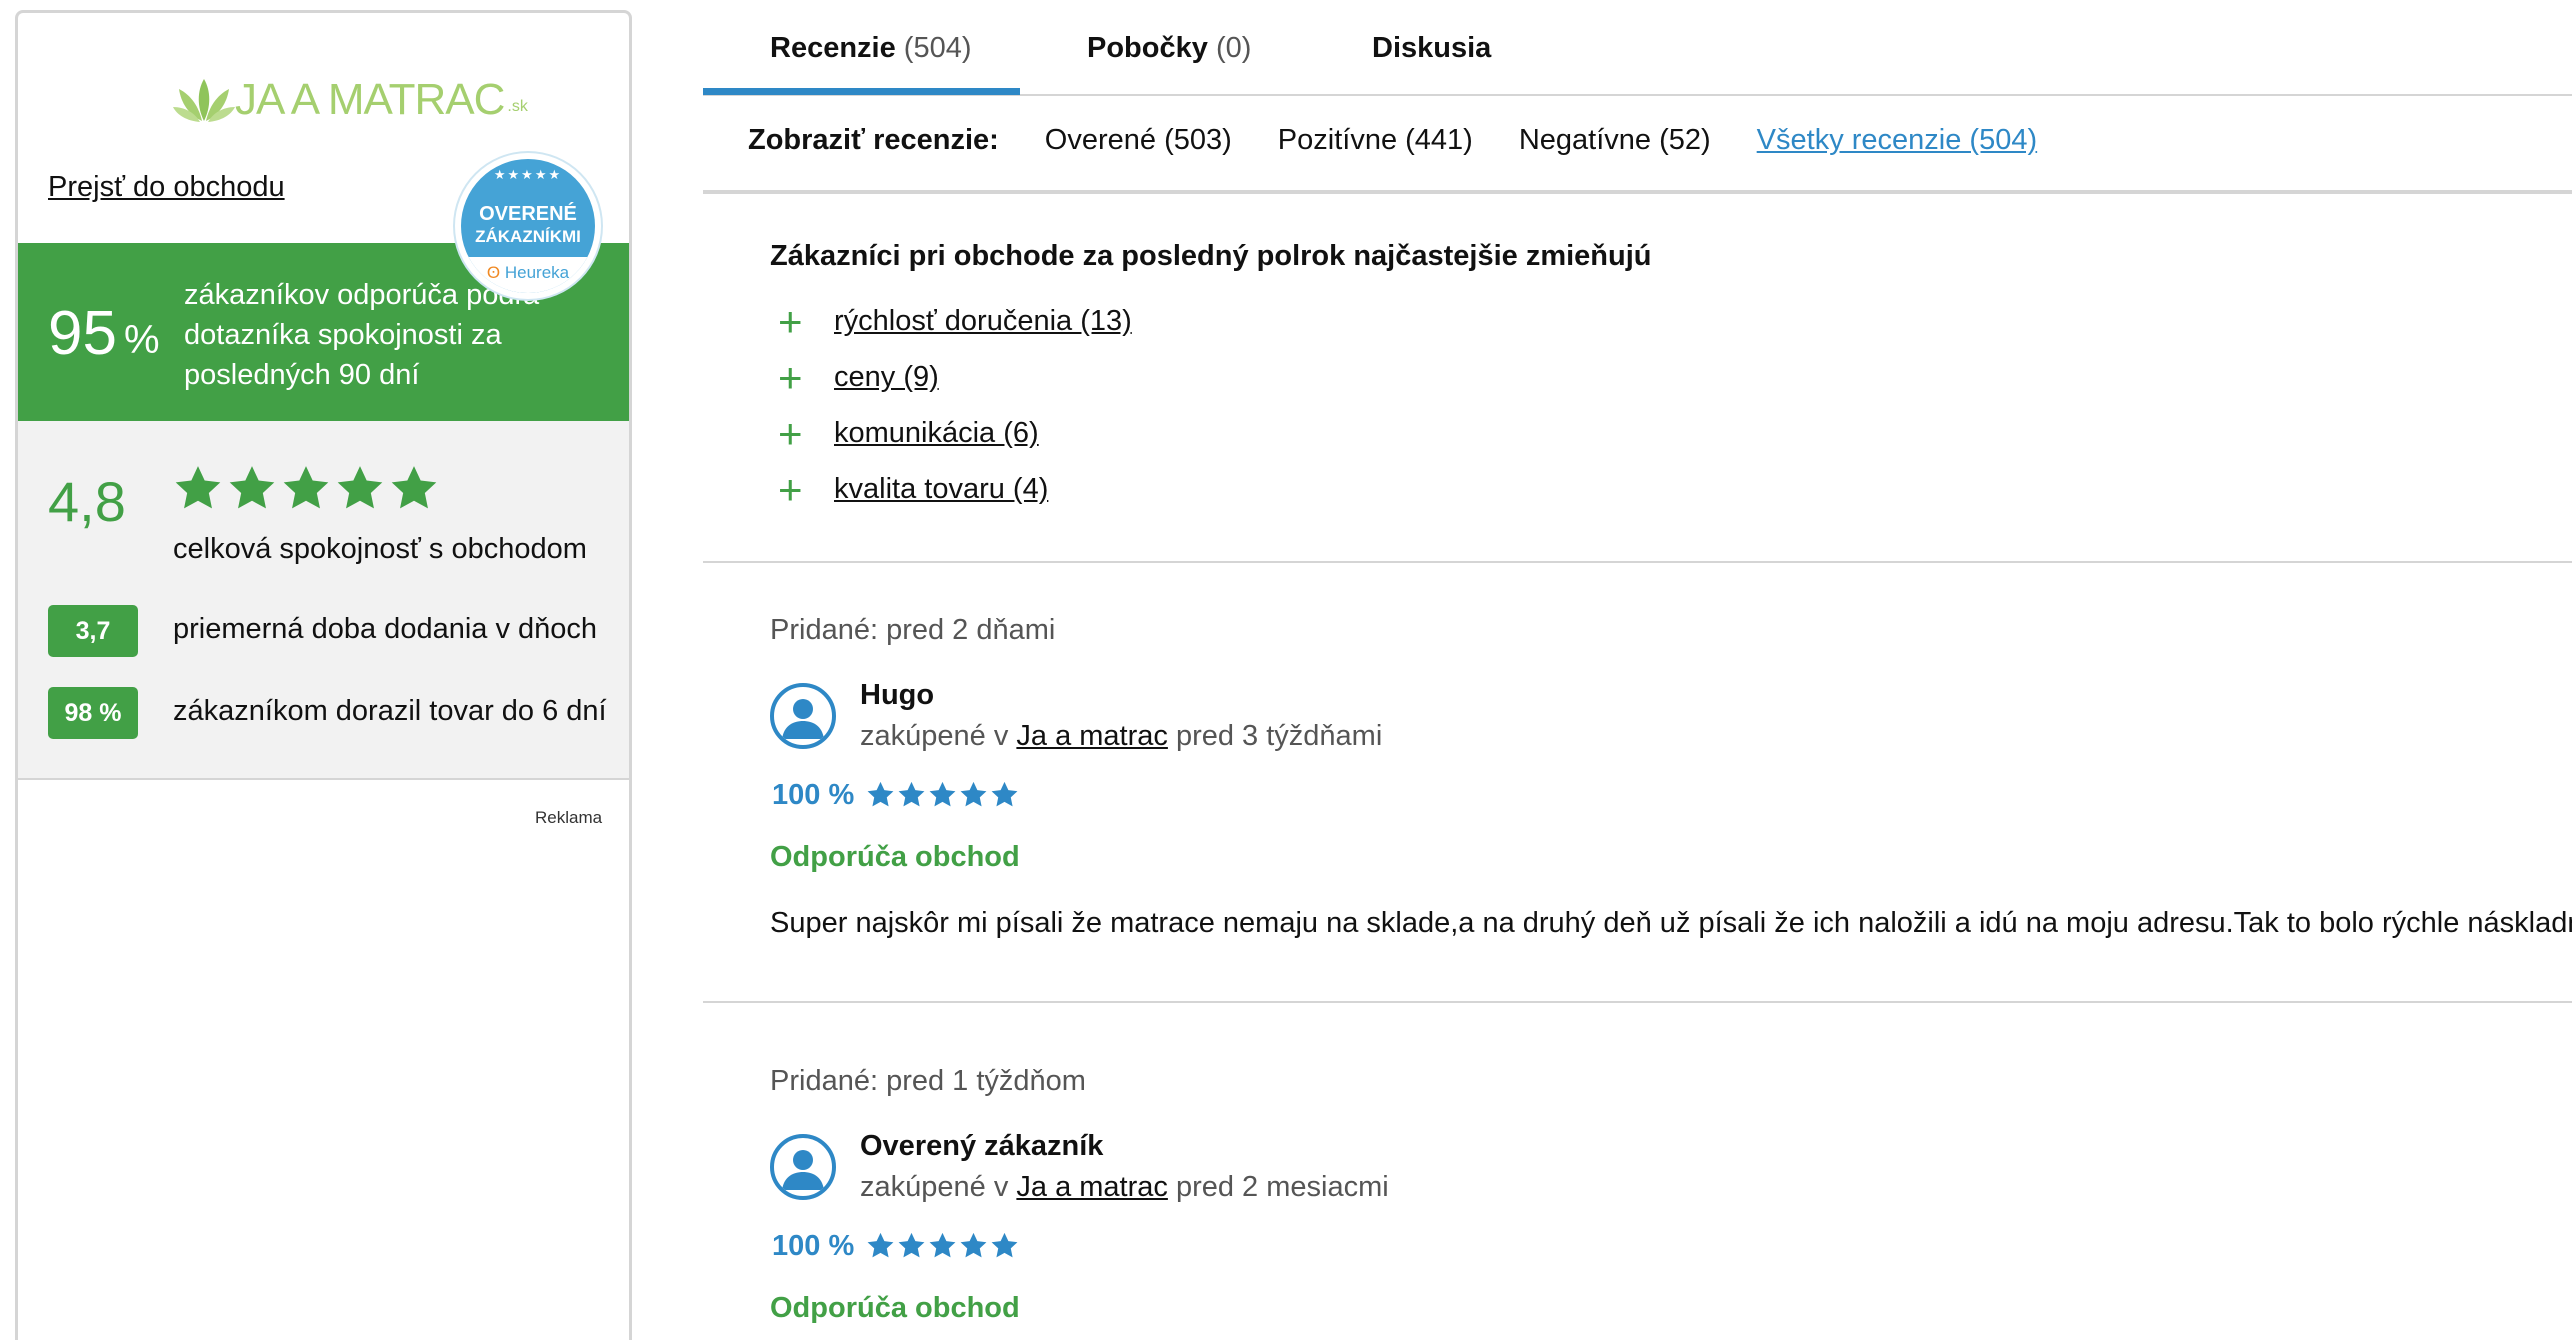 This screenshot has height=1340, width=2572. I want to click on tab-discussion-label: Diskusia, so click(1432, 48).